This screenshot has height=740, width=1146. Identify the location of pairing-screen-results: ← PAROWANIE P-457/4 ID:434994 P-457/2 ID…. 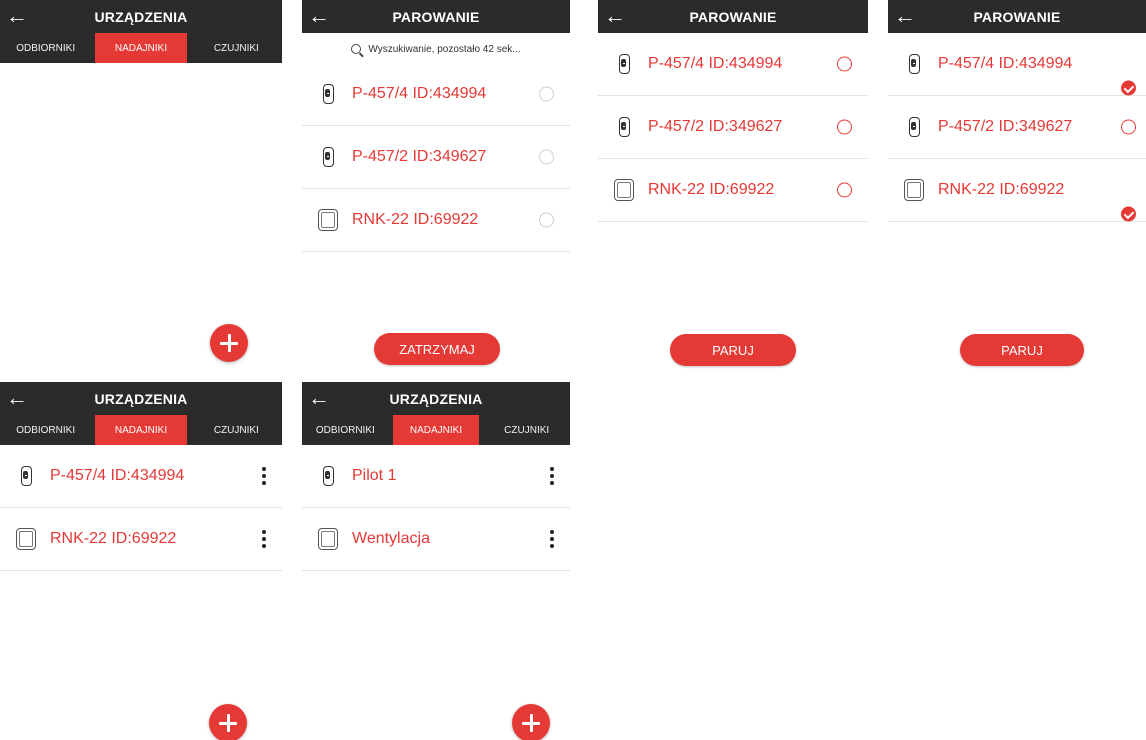
(733, 188).